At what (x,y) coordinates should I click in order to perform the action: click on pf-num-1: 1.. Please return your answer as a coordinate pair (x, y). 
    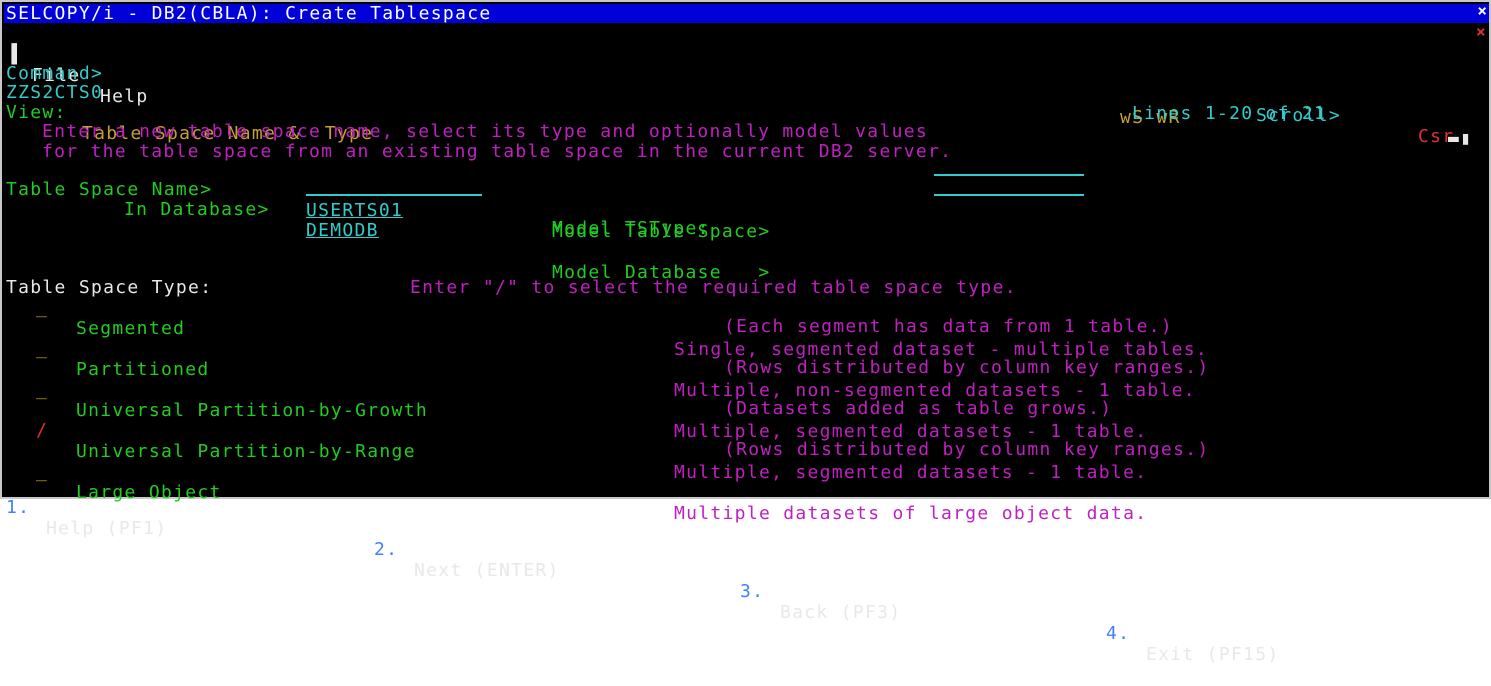
    Looking at the image, I should click on (18, 507).